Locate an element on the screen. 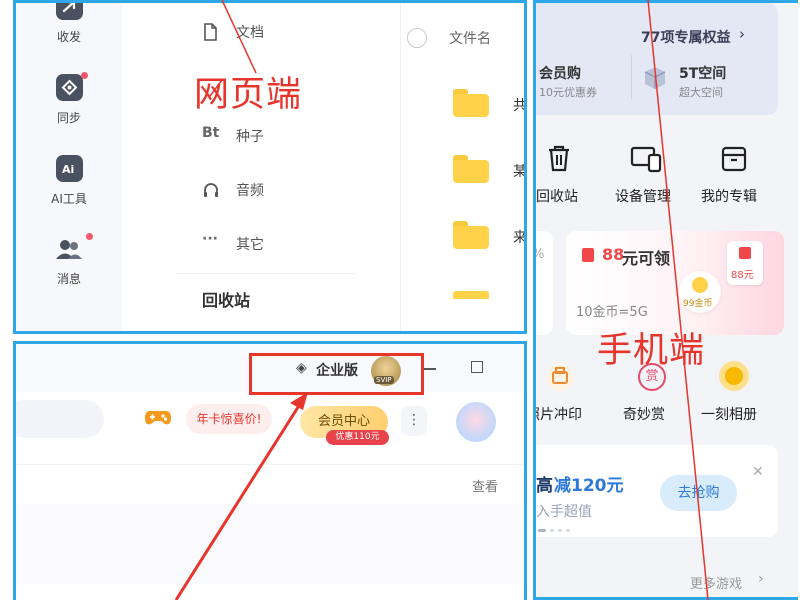 The image size is (800, 600). web-client-annotation: 网页端 is located at coordinates (248, 95).